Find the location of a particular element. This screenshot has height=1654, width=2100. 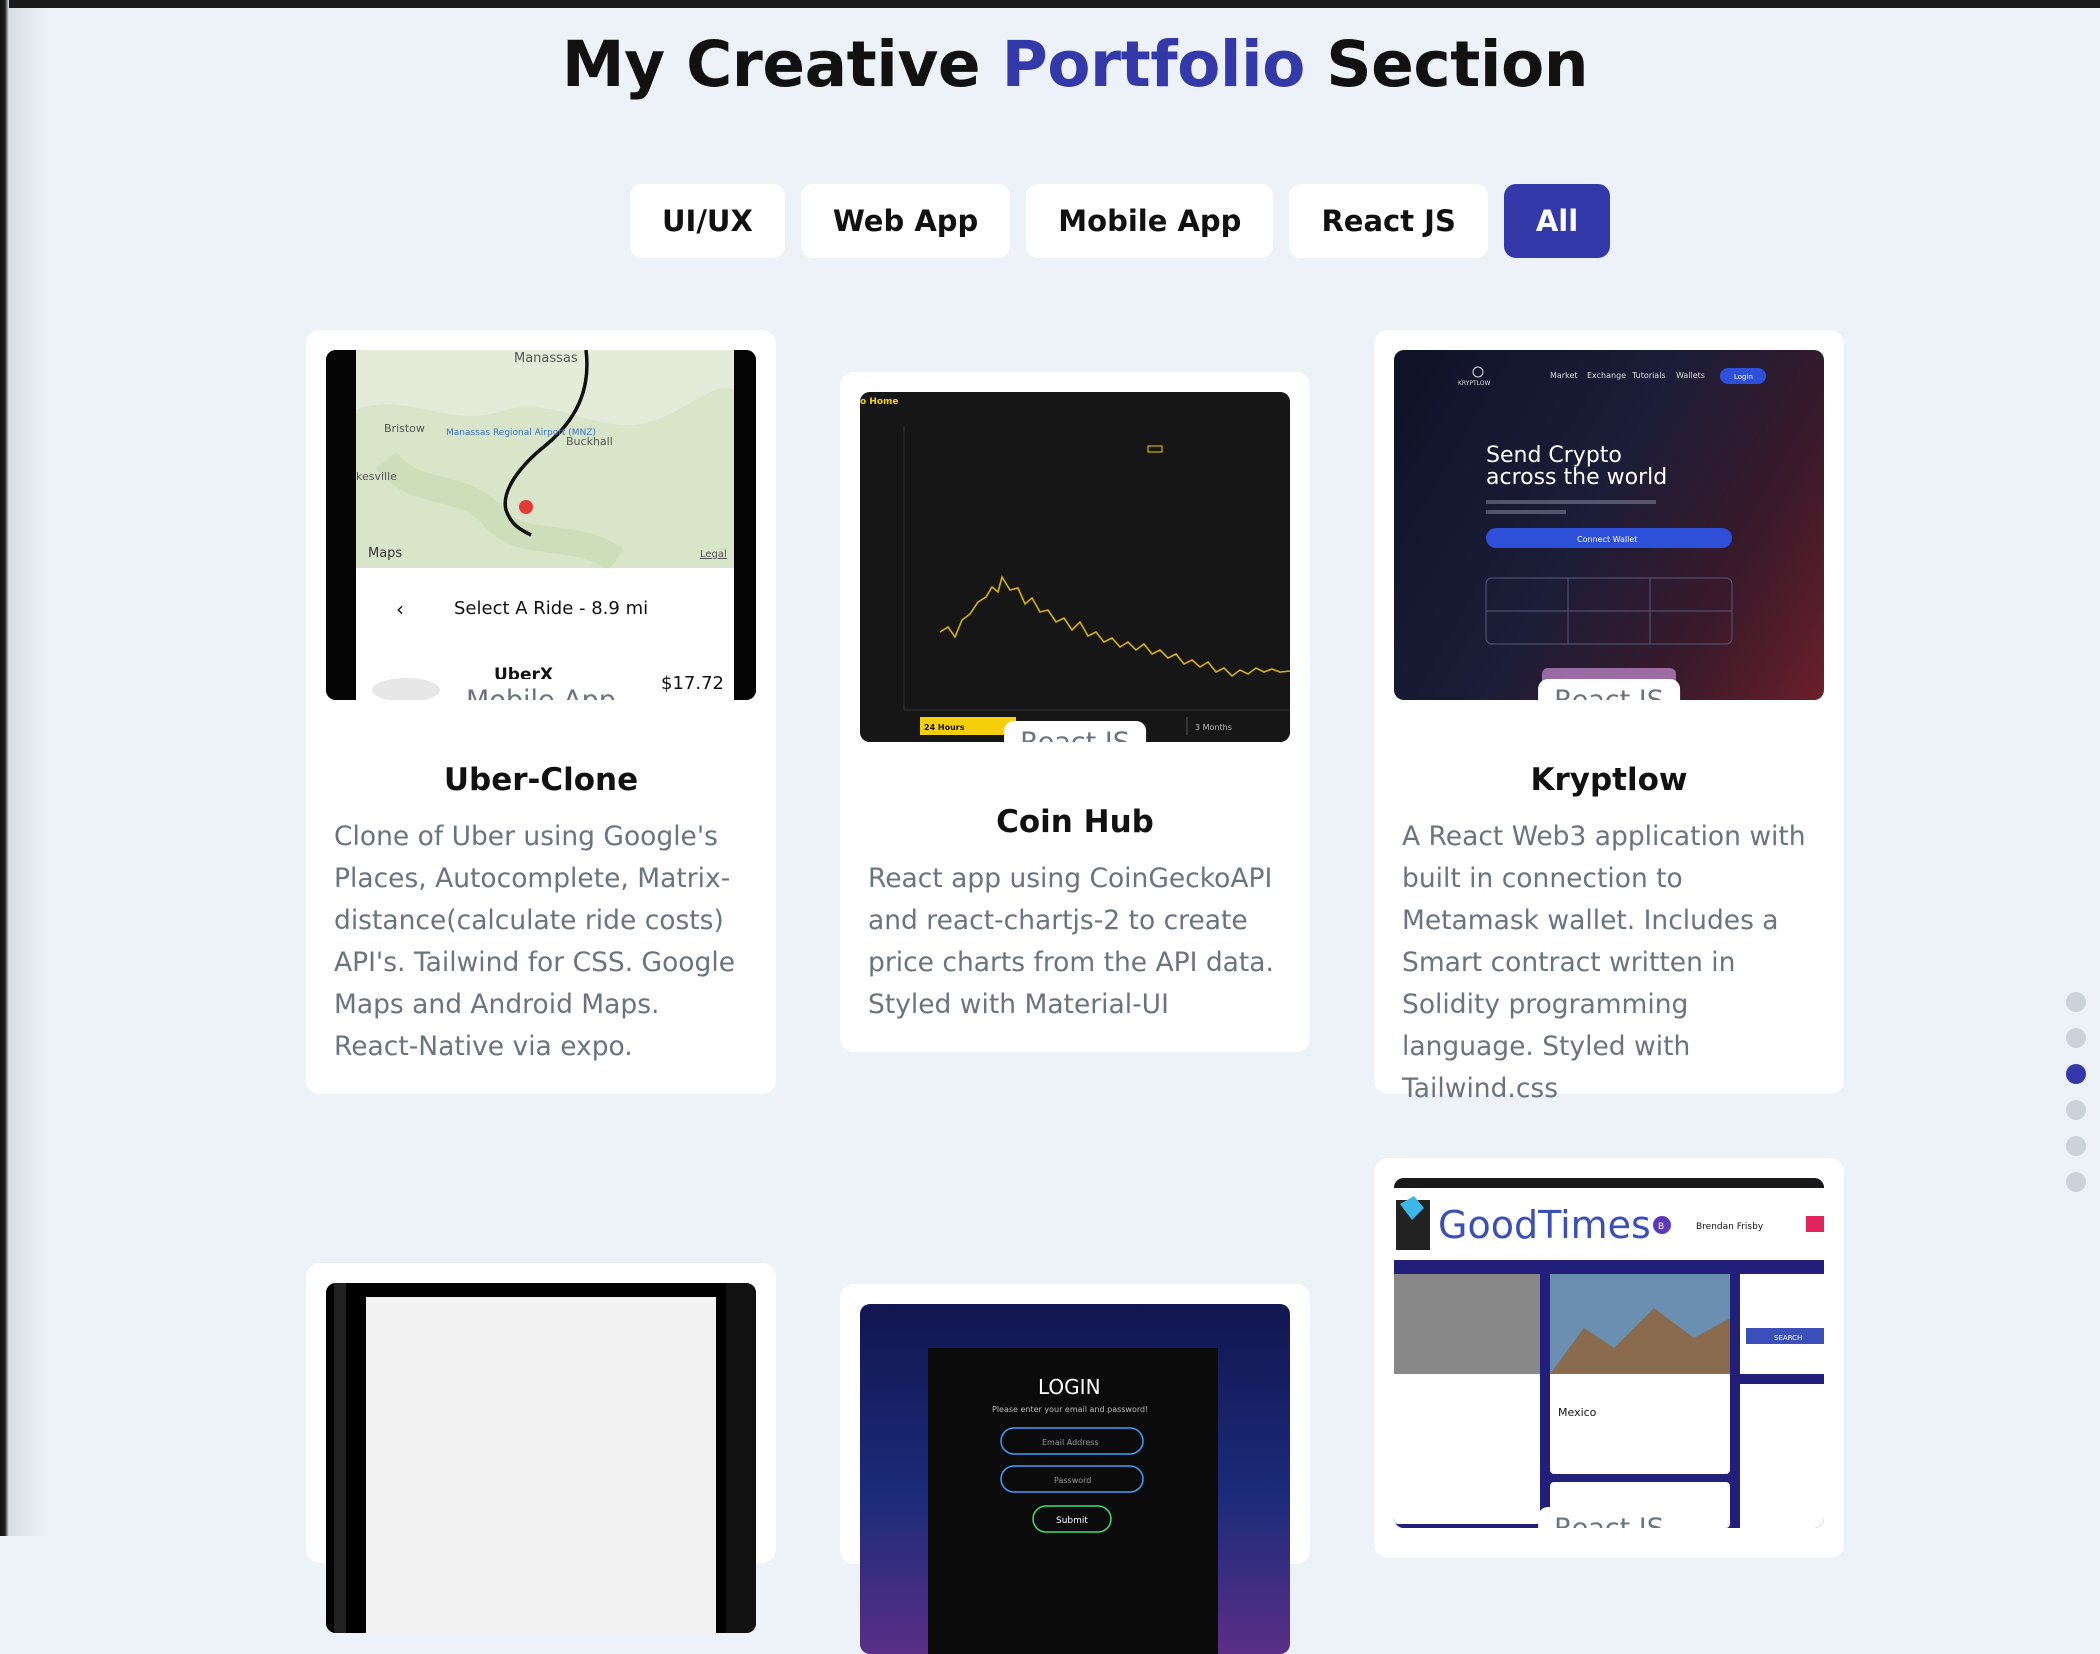

kryptlow-nav-item: Market is located at coordinates (1564, 375).